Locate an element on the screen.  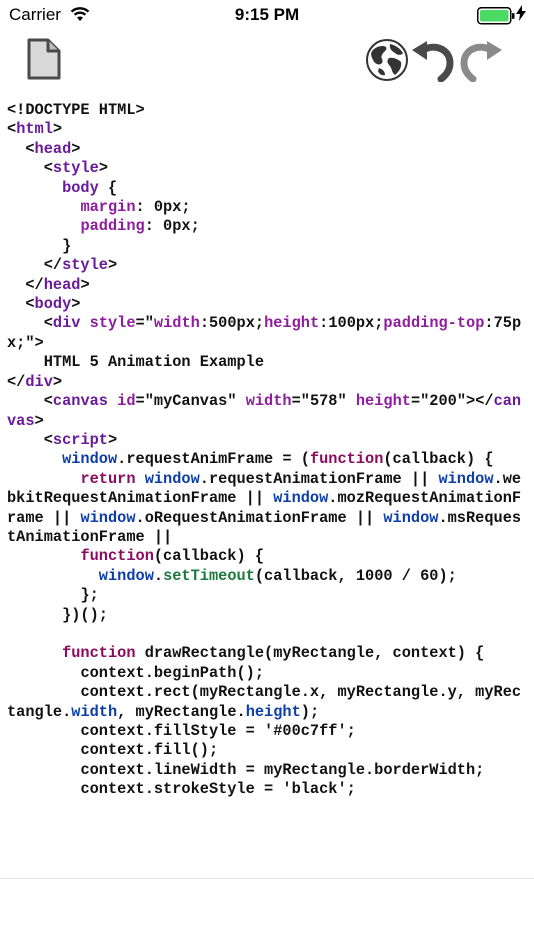
undo-icon is located at coordinates (432, 63).